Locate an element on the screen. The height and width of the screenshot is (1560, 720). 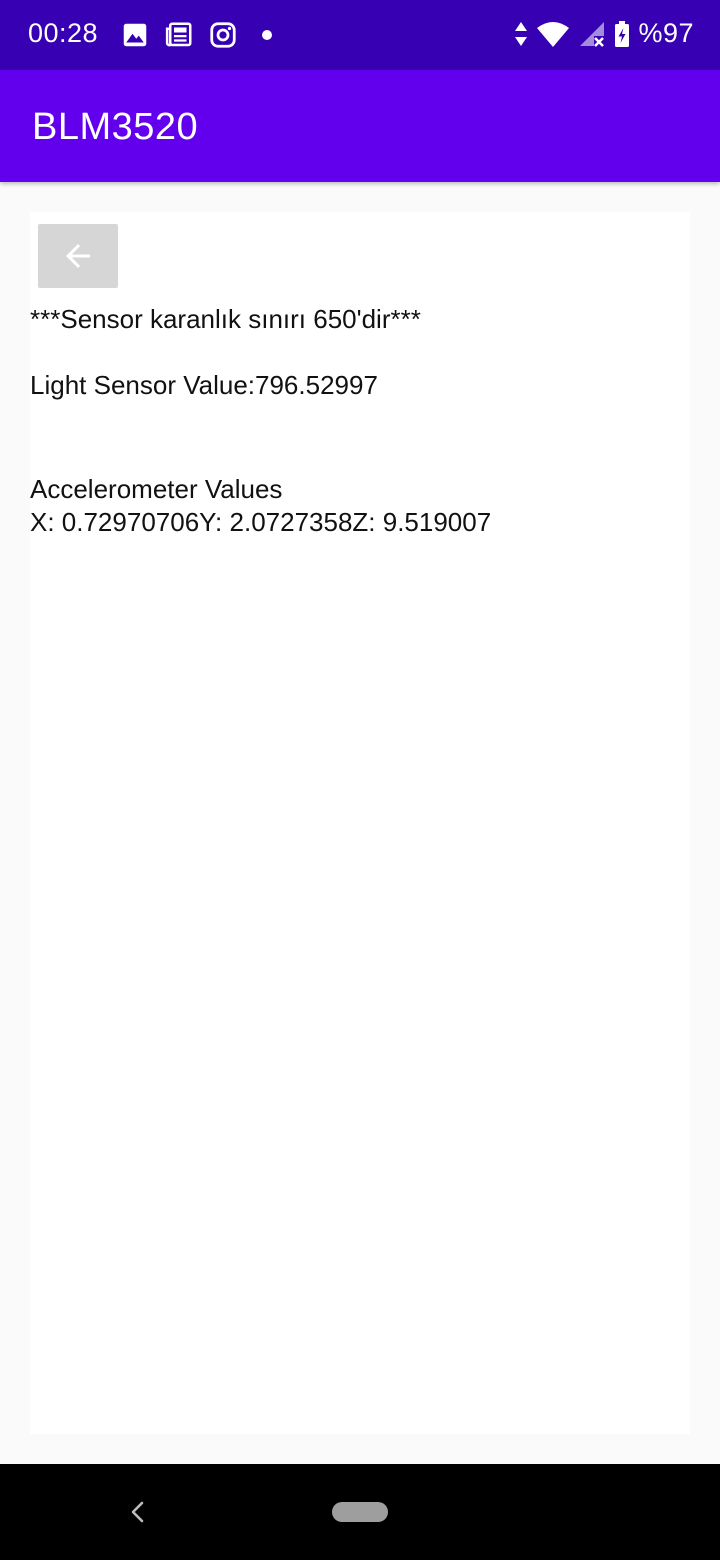
back-button is located at coordinates (78, 256).